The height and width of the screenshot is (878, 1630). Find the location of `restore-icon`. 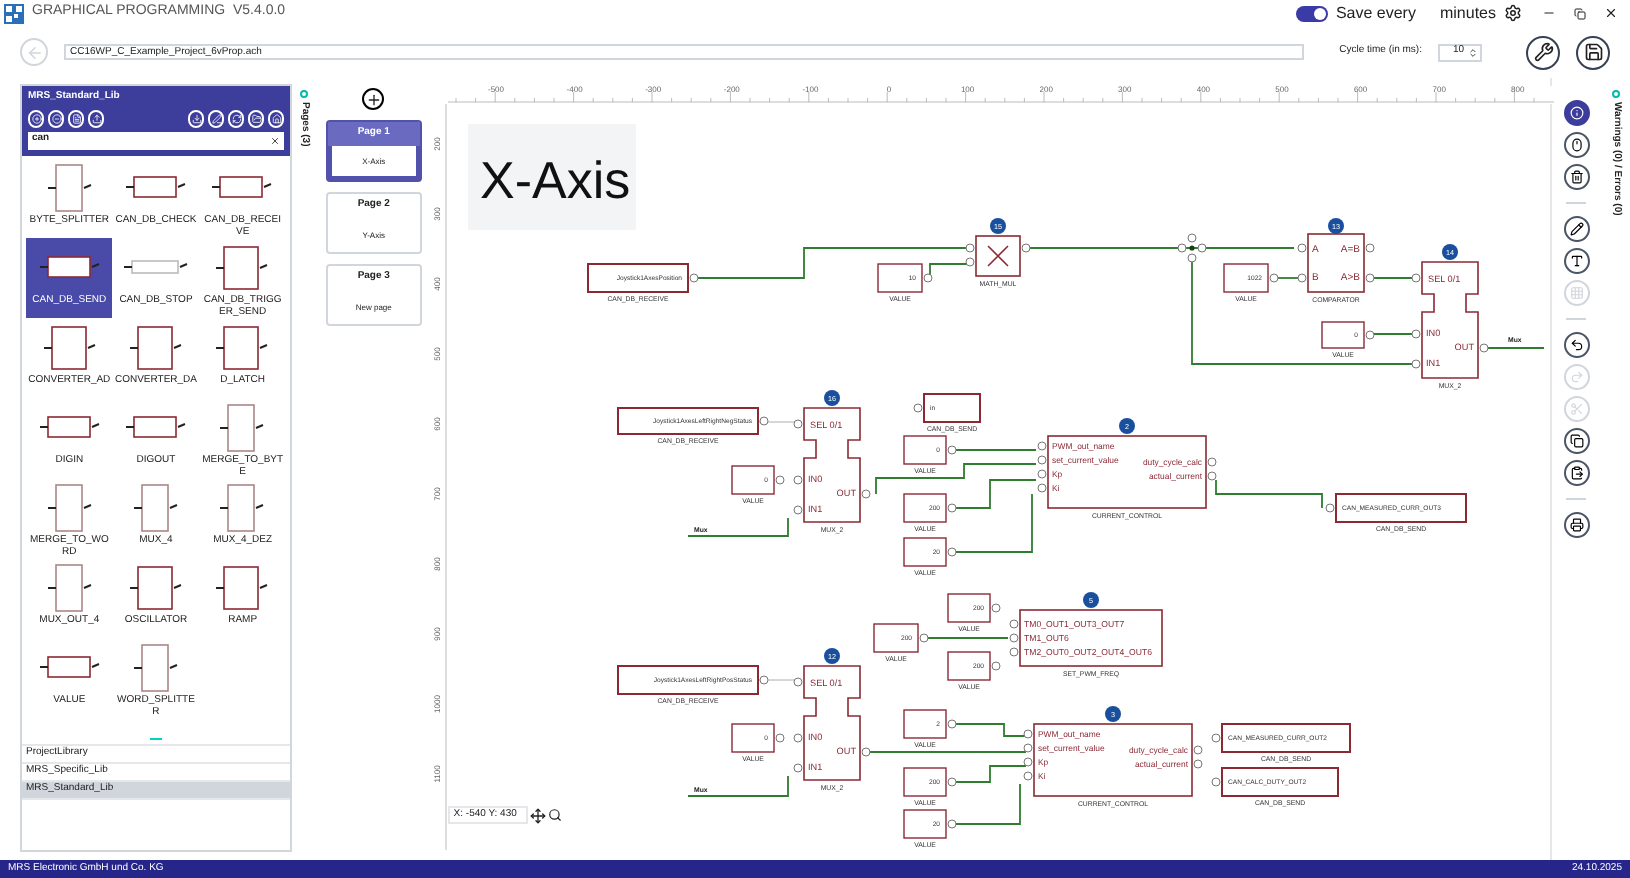

restore-icon is located at coordinates (1580, 13).